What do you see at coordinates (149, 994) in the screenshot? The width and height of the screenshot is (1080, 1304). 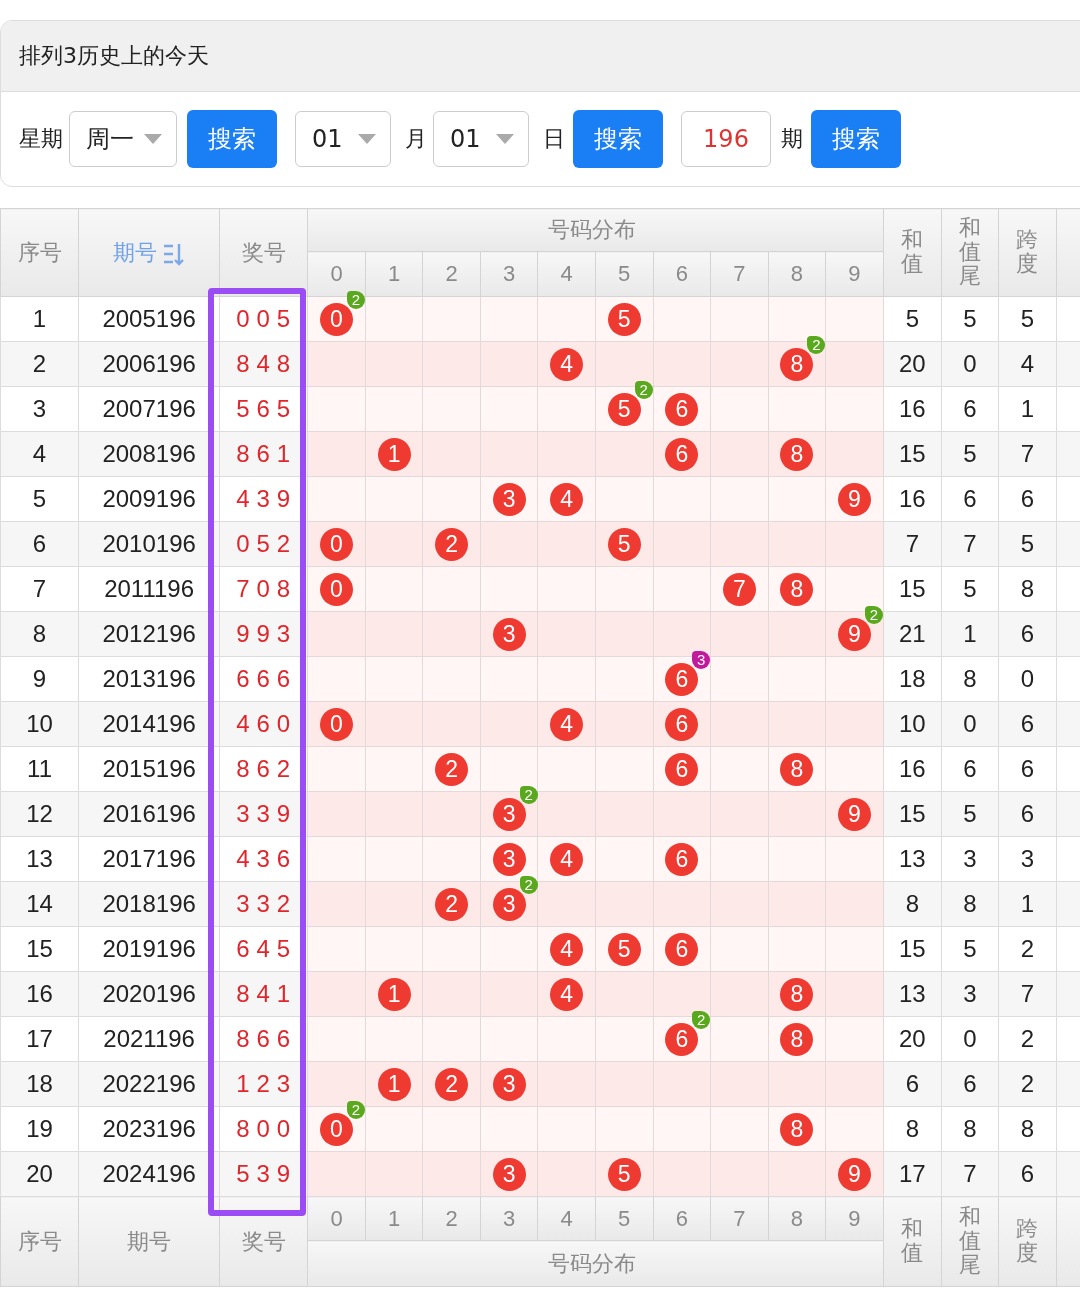 I see `table-cell: 2020196` at bounding box center [149, 994].